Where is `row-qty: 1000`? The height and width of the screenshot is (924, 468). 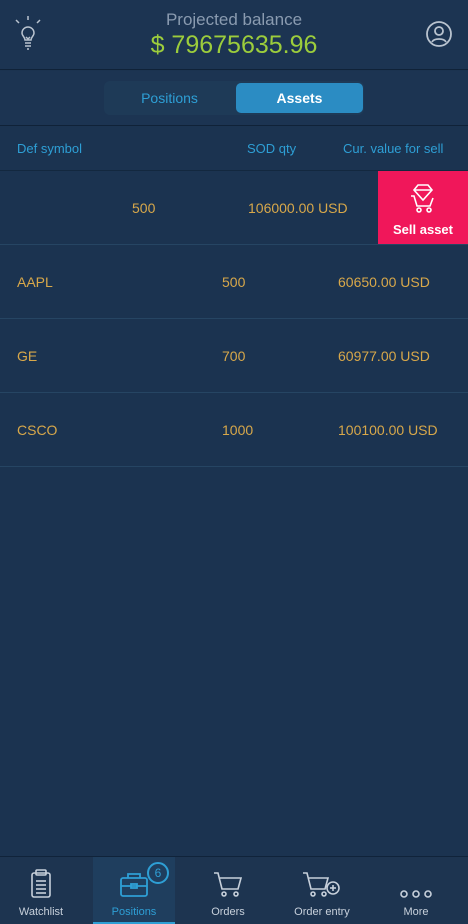 row-qty: 1000 is located at coordinates (238, 430).